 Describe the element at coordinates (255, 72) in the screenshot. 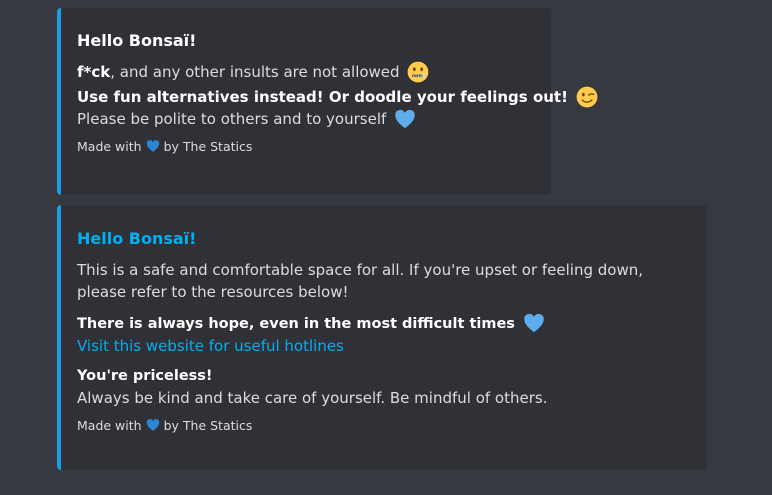

I see `rule-text: , and any other insults are not allowed` at that location.